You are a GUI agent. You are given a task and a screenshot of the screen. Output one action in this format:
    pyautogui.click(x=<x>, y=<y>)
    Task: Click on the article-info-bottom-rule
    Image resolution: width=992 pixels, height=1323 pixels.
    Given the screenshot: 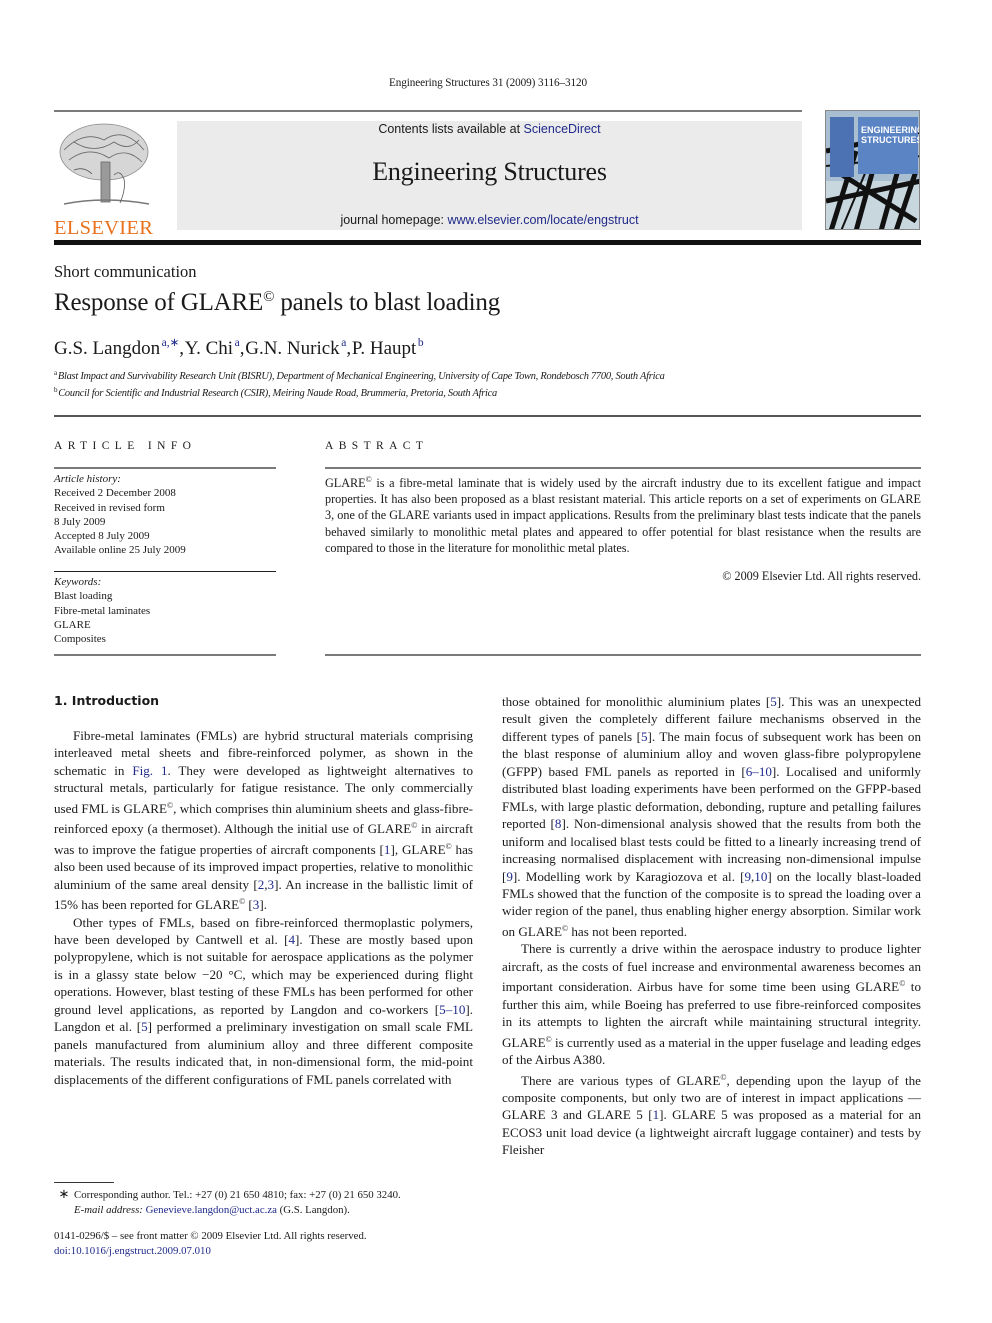 What is the action you would take?
    pyautogui.click(x=165, y=655)
    